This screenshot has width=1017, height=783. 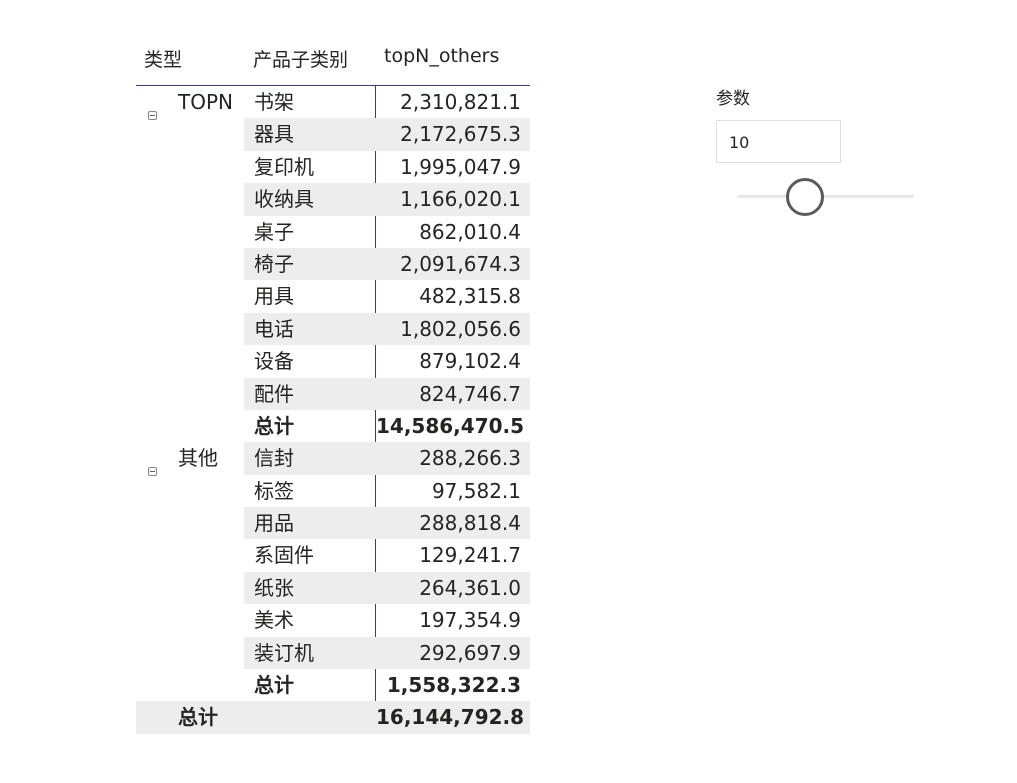 What do you see at coordinates (470, 361) in the screenshot?
I see `value-cell: 879,102.4` at bounding box center [470, 361].